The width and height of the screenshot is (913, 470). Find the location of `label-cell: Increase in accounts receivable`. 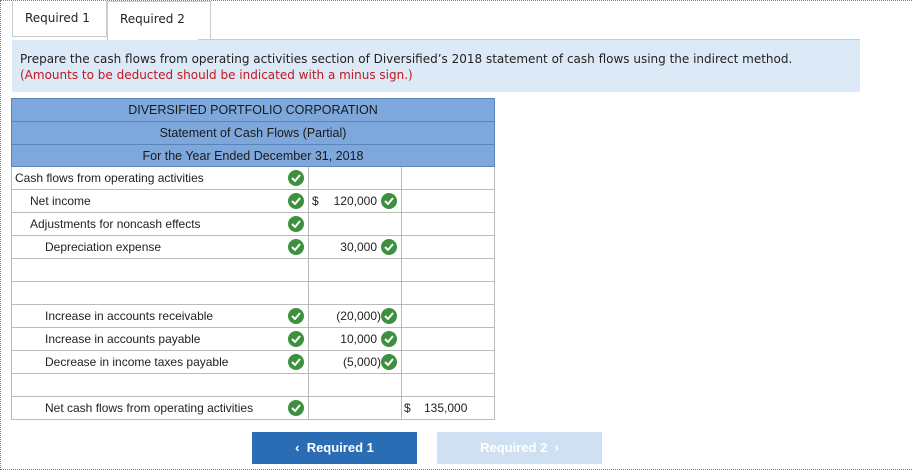

label-cell: Increase in accounts receivable is located at coordinates (160, 316).